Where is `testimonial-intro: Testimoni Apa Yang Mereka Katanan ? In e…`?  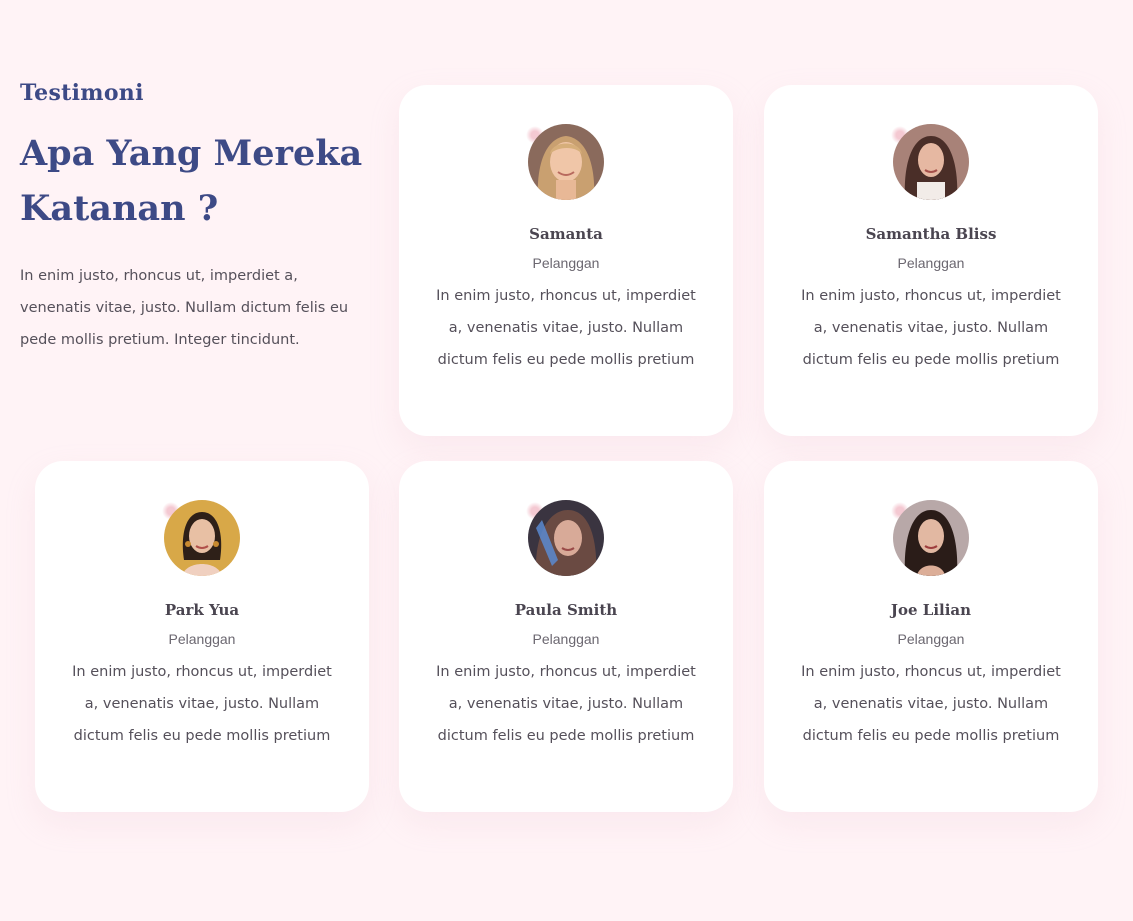
testimonial-intro: Testimoni Apa Yang Mereka Katanan ? In e… is located at coordinates (195, 218).